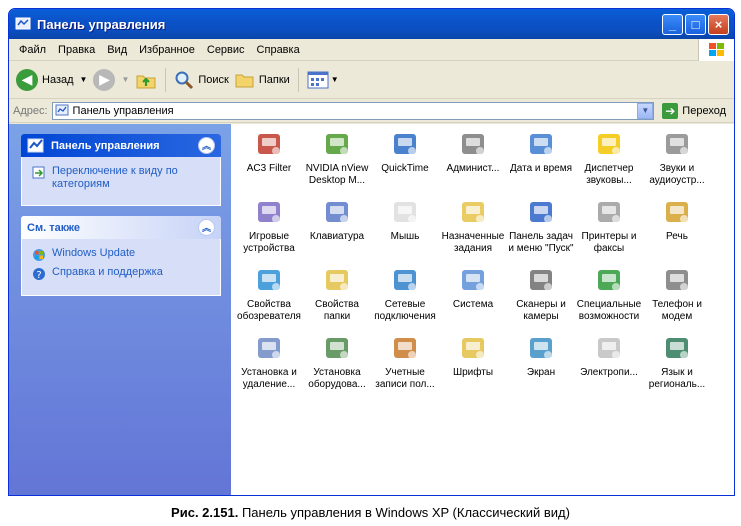 The height and width of the screenshot is (526, 741). I want to click on address-bar: Адрес: Панель управления ▼ ➔ Переход, so click(371, 111).